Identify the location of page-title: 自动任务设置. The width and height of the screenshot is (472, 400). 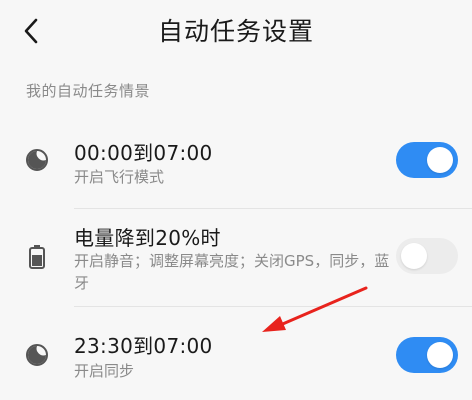
(235, 31).